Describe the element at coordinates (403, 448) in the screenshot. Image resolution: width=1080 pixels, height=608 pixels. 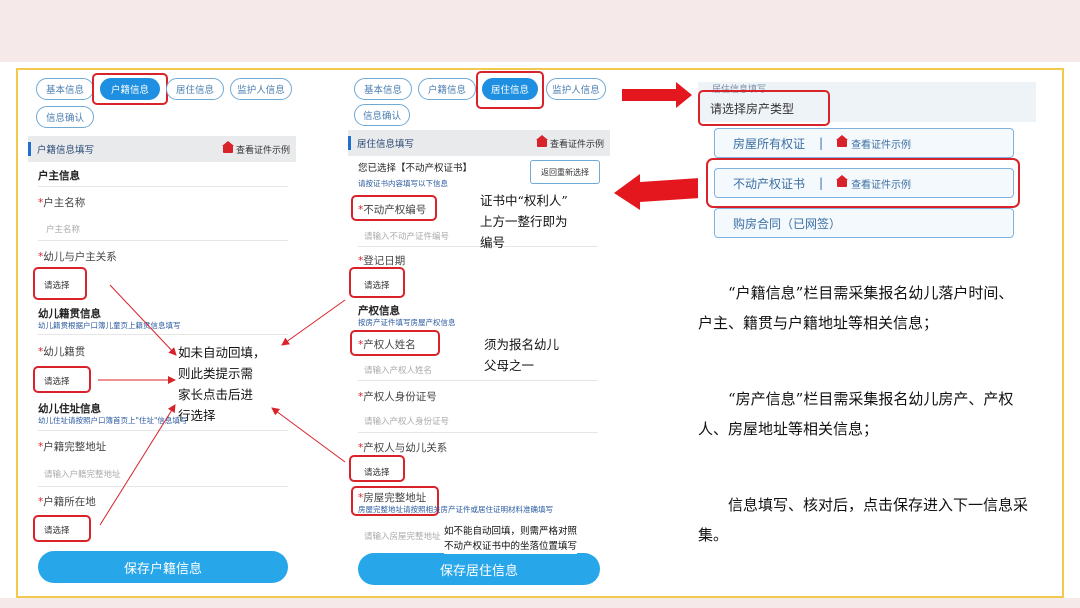
I see `owner-relation-label: *产权人与幼儿关系` at that location.